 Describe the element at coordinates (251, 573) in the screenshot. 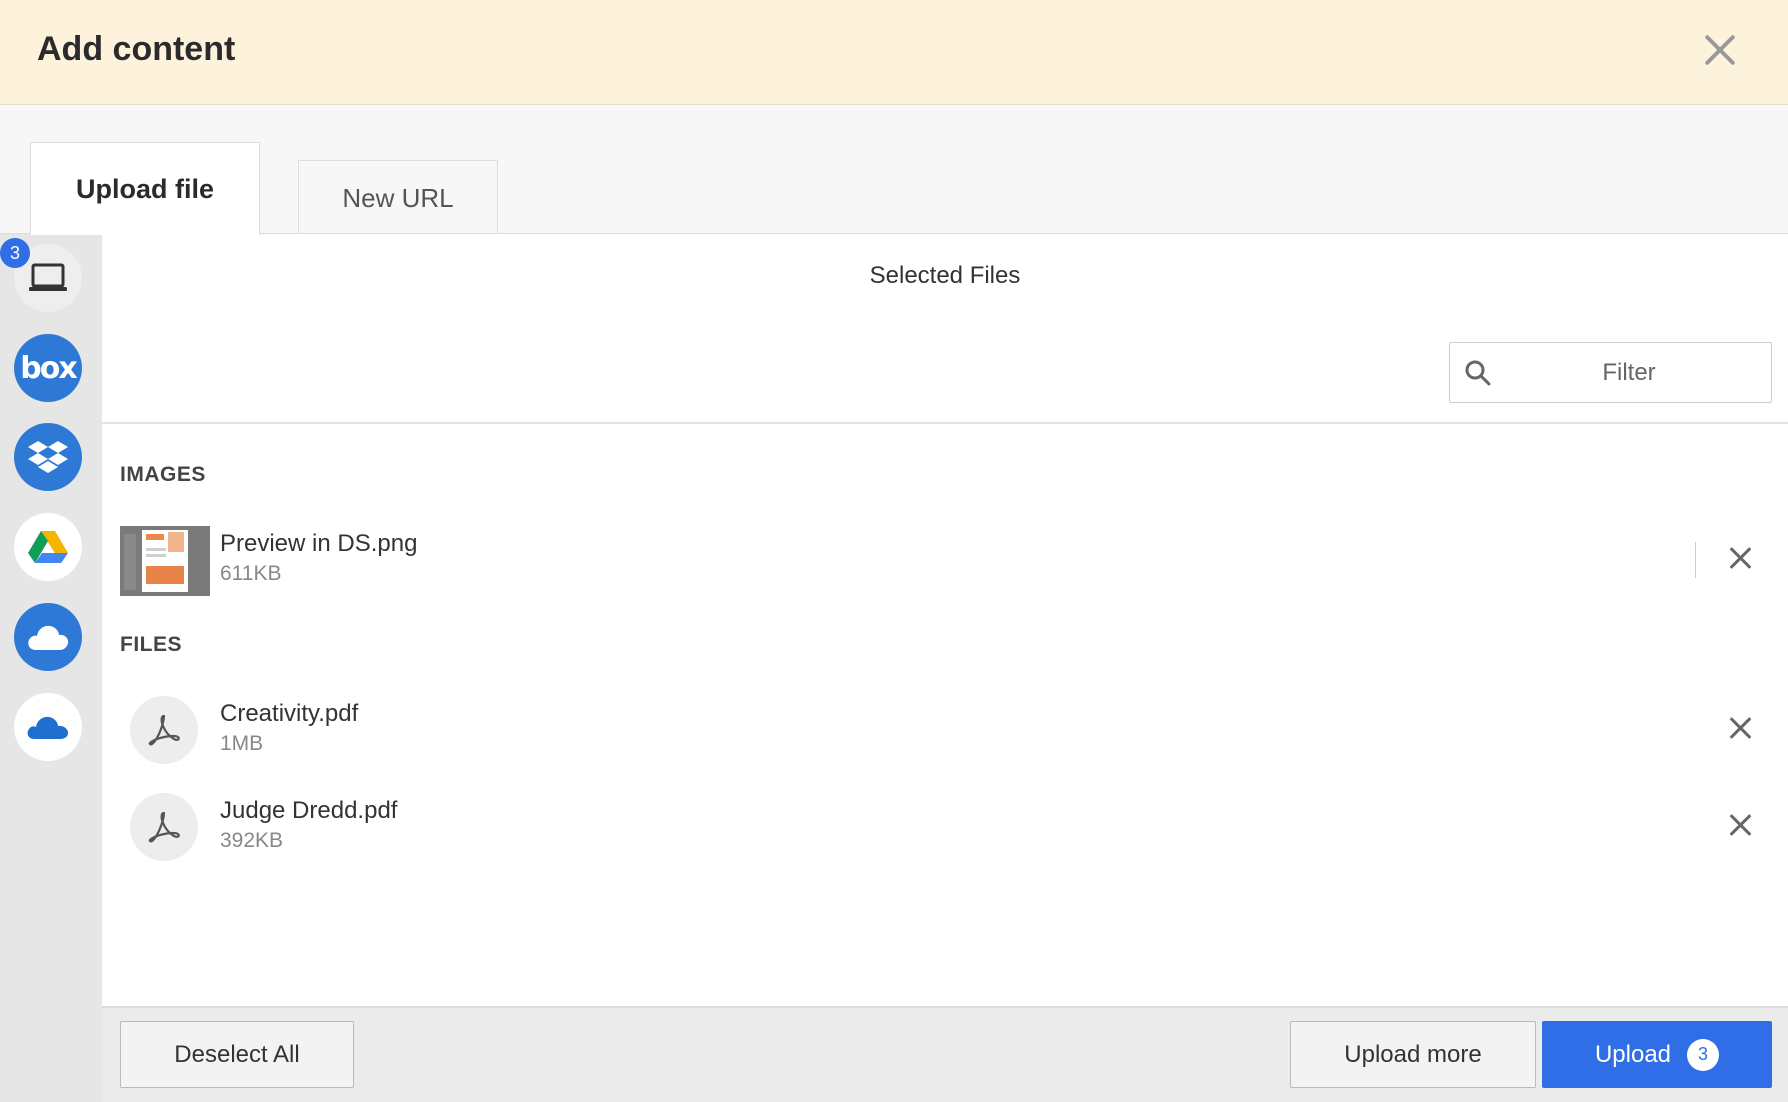

I see `file-size: 611KB` at that location.